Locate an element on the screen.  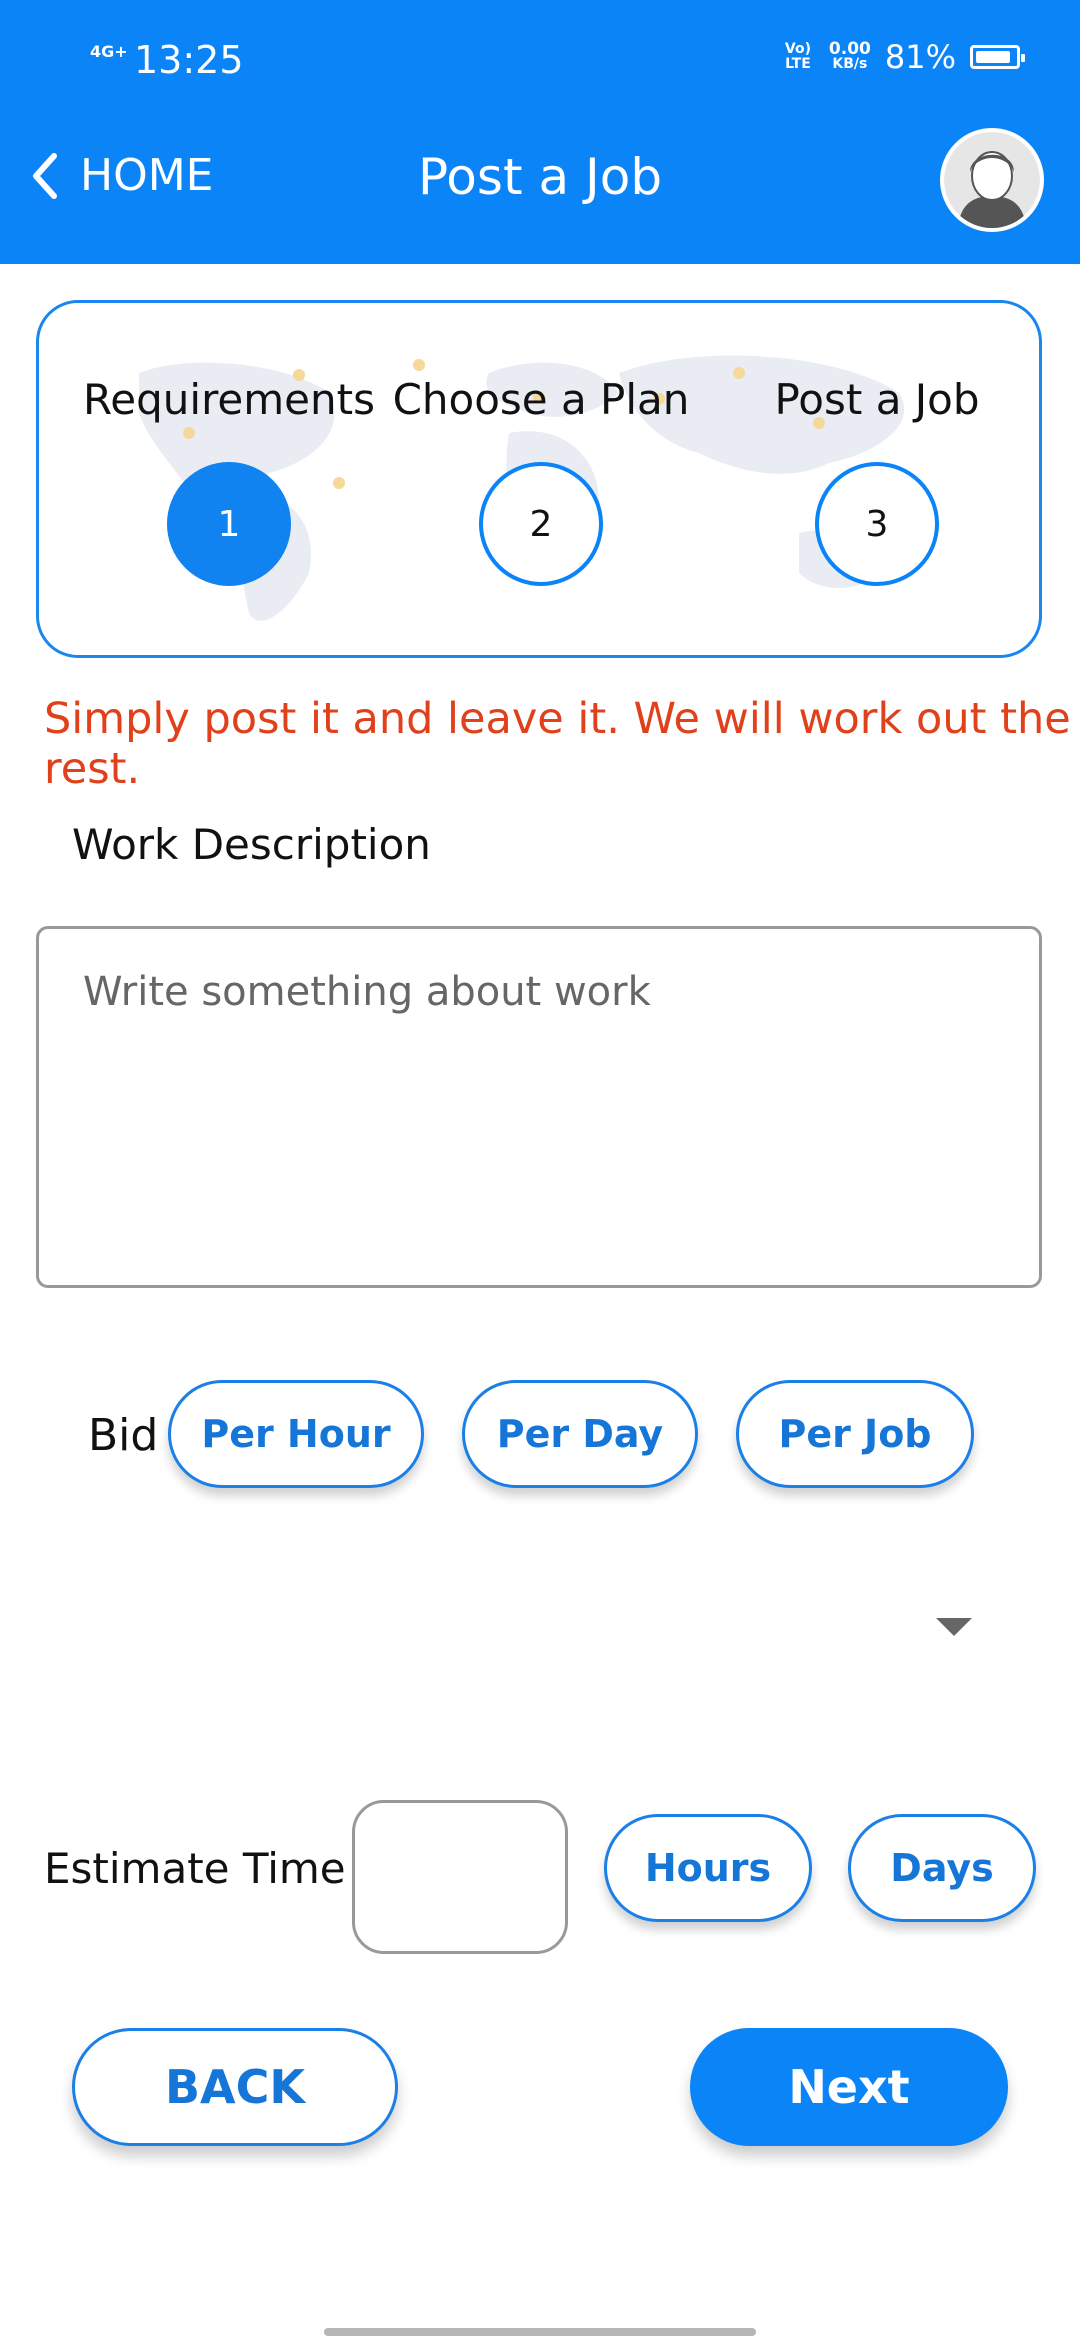
estimate-hours-button: Hours is located at coordinates (708, 1868).